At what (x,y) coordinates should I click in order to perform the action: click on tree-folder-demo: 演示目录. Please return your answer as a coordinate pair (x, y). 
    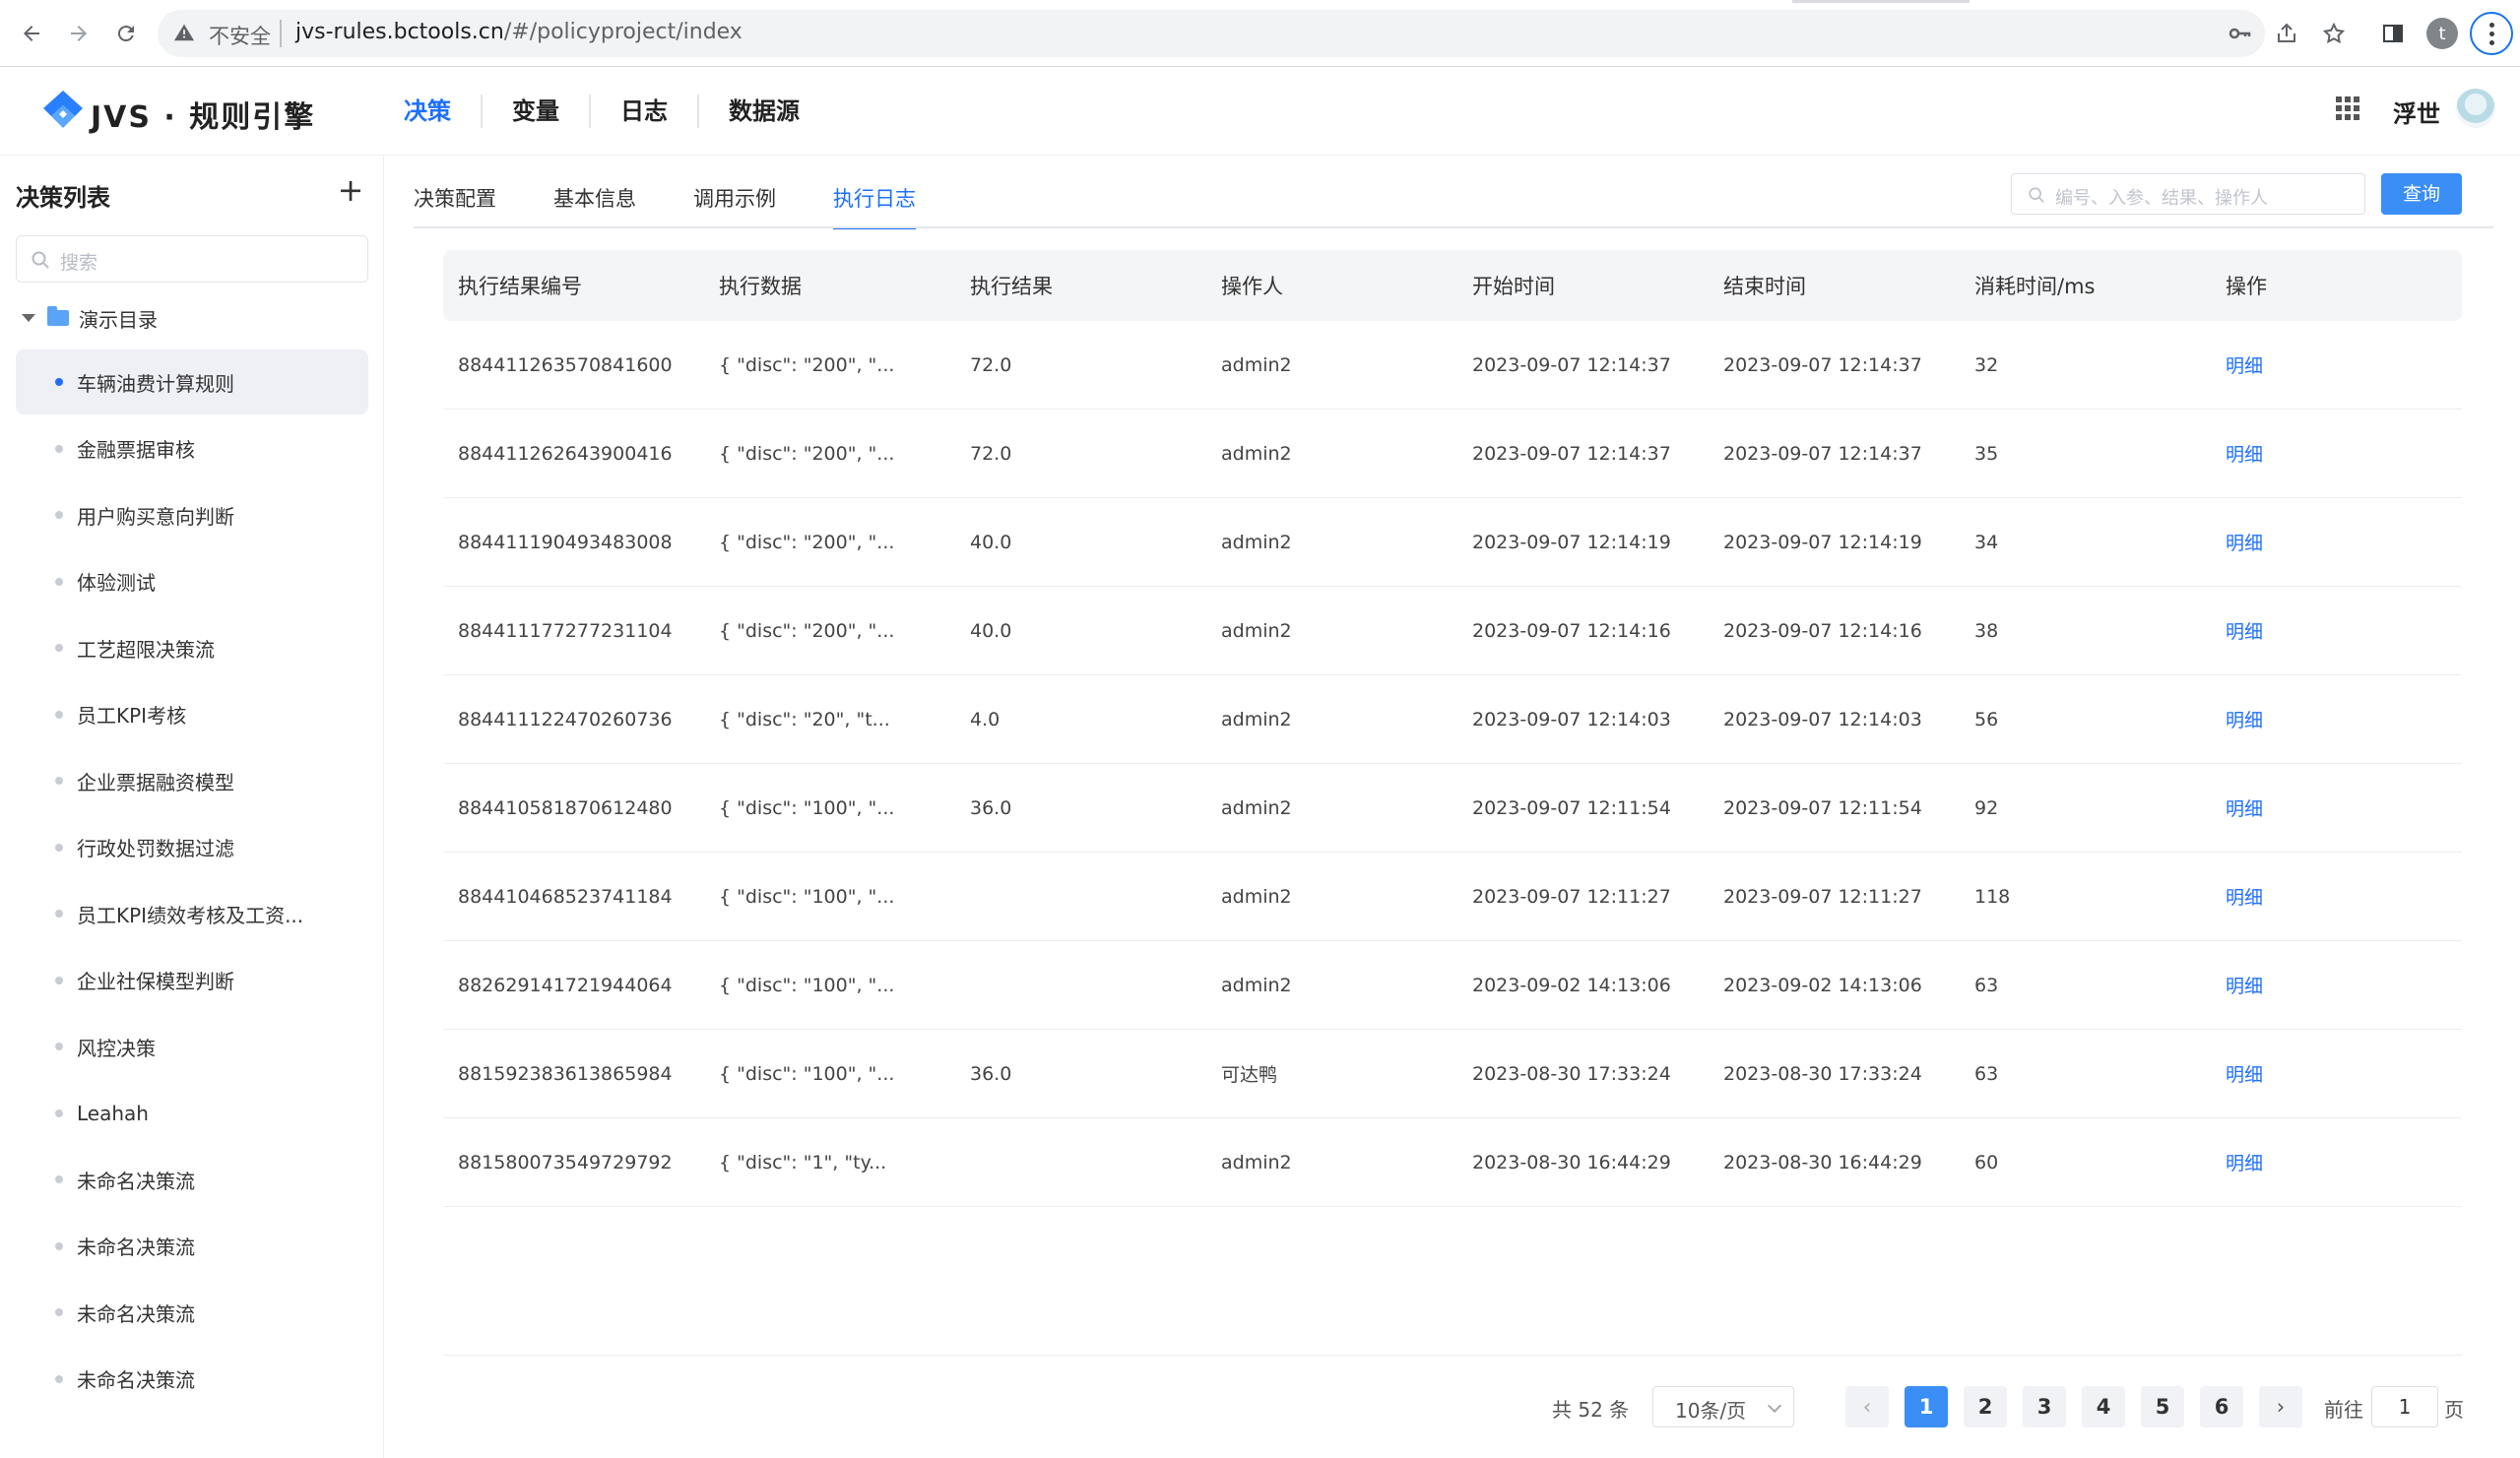
    Looking at the image, I should click on (90, 318).